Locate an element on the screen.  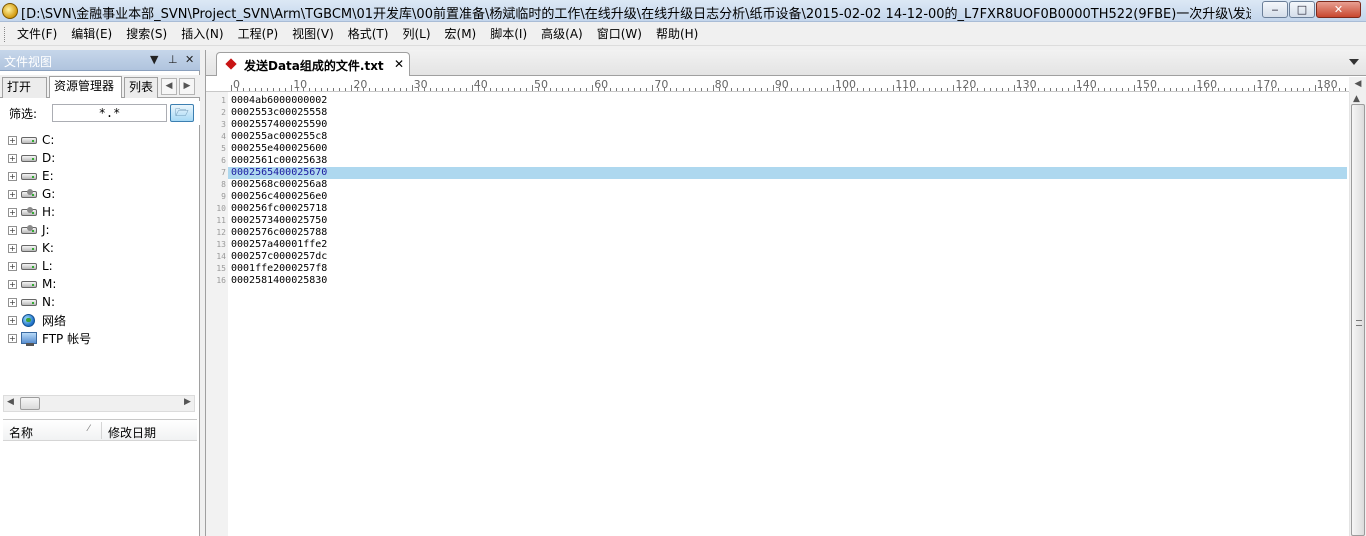
menu-item: 宏(M) is located at coordinates (461, 34).